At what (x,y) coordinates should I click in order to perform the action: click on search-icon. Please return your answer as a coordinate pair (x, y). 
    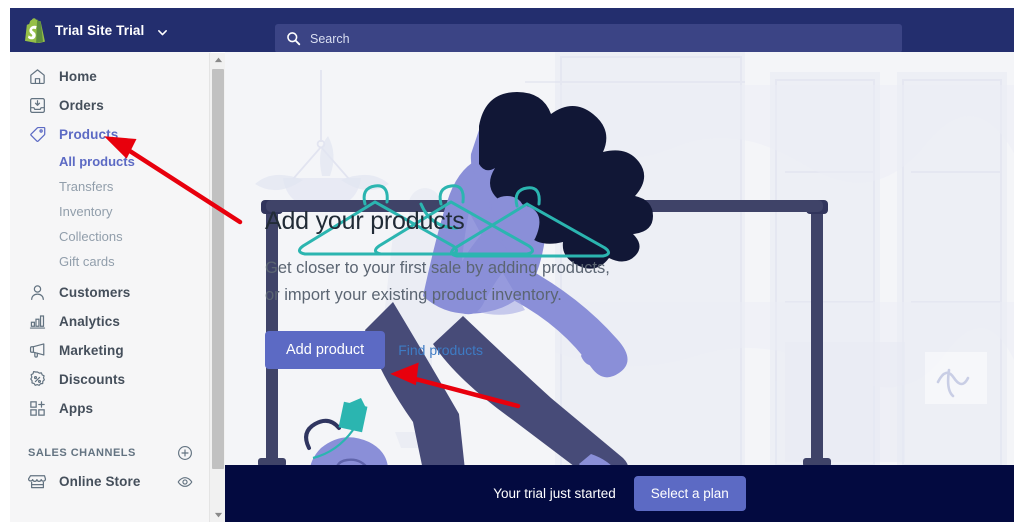
    Looking at the image, I should click on (293, 38).